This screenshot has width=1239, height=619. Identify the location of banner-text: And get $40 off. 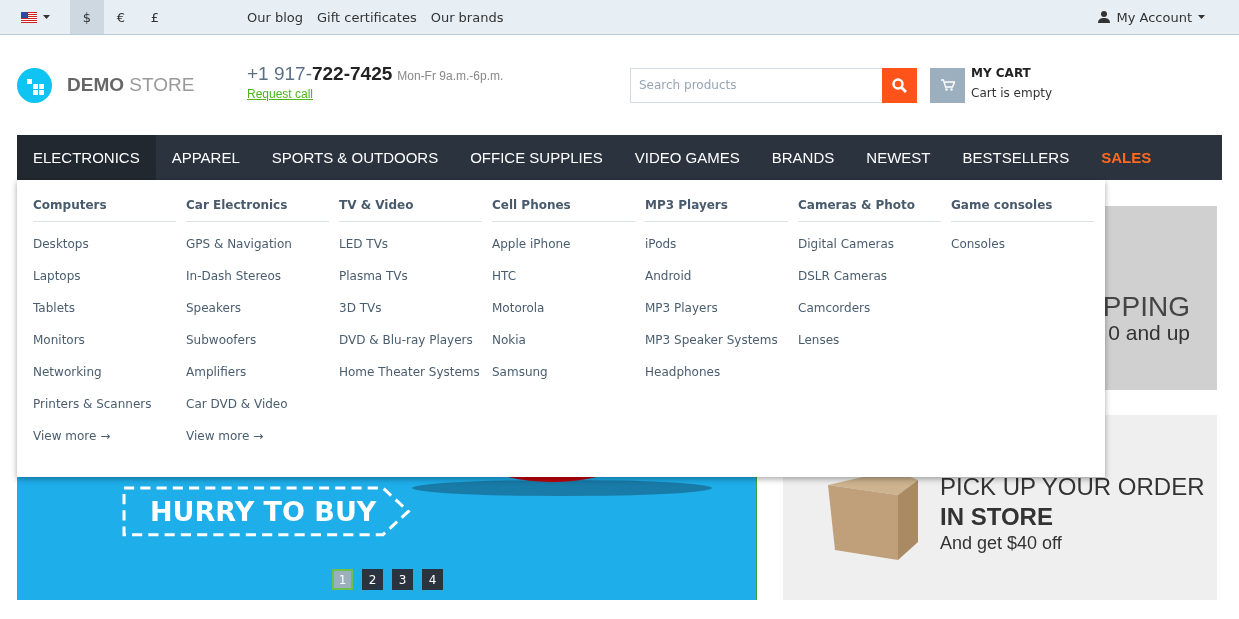
(1001, 543).